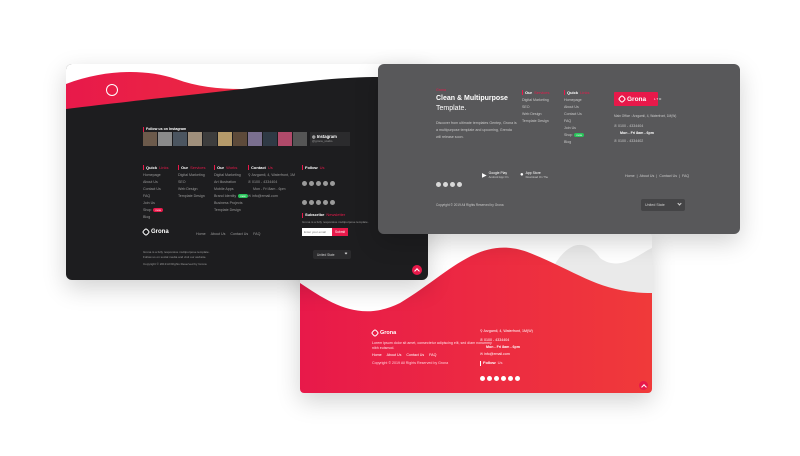 The image size is (800, 456). What do you see at coordinates (231, 183) in the screenshot?
I see `work-link: Art Illustration` at bounding box center [231, 183].